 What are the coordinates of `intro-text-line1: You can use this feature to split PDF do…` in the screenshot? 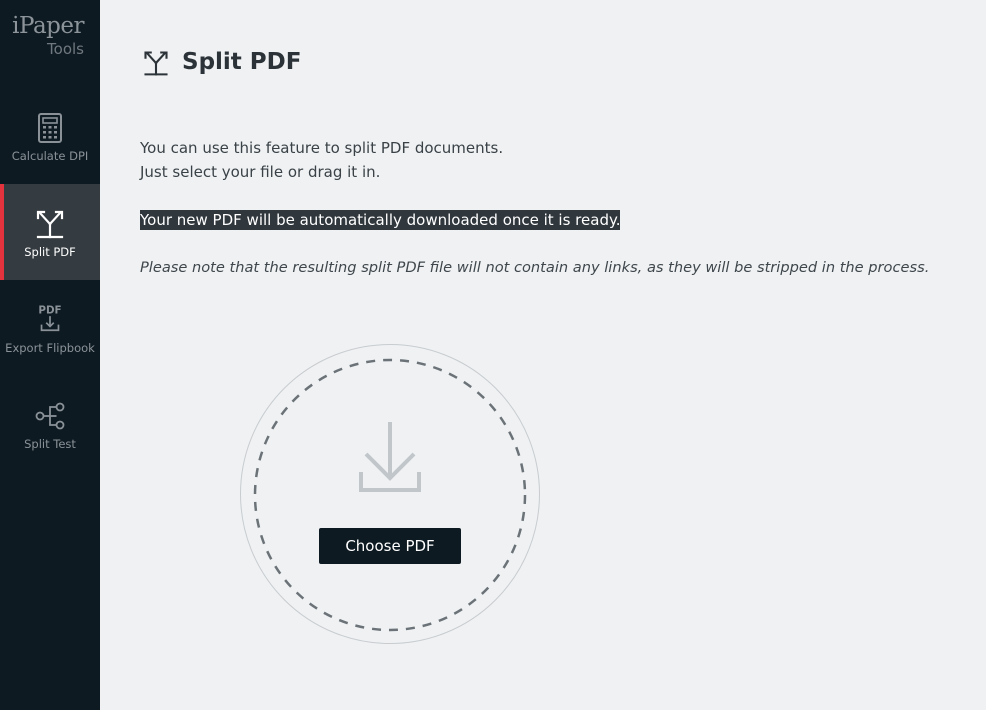 It's located at (322, 148).